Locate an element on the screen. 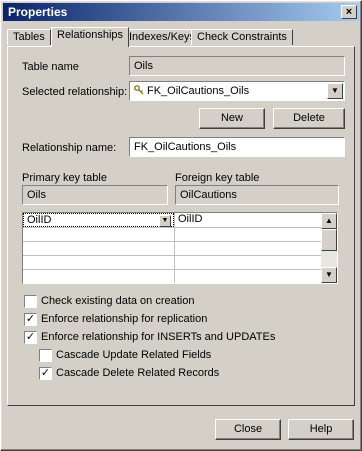 This screenshot has height=451, width=362. cascade-delete-label: Cascade Delete Related Records is located at coordinates (138, 373).